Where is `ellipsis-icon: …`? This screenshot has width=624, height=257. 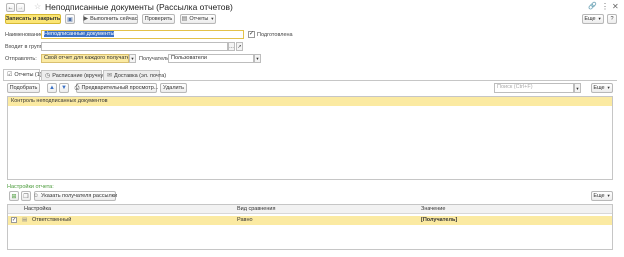 ellipsis-icon: … is located at coordinates (231, 46).